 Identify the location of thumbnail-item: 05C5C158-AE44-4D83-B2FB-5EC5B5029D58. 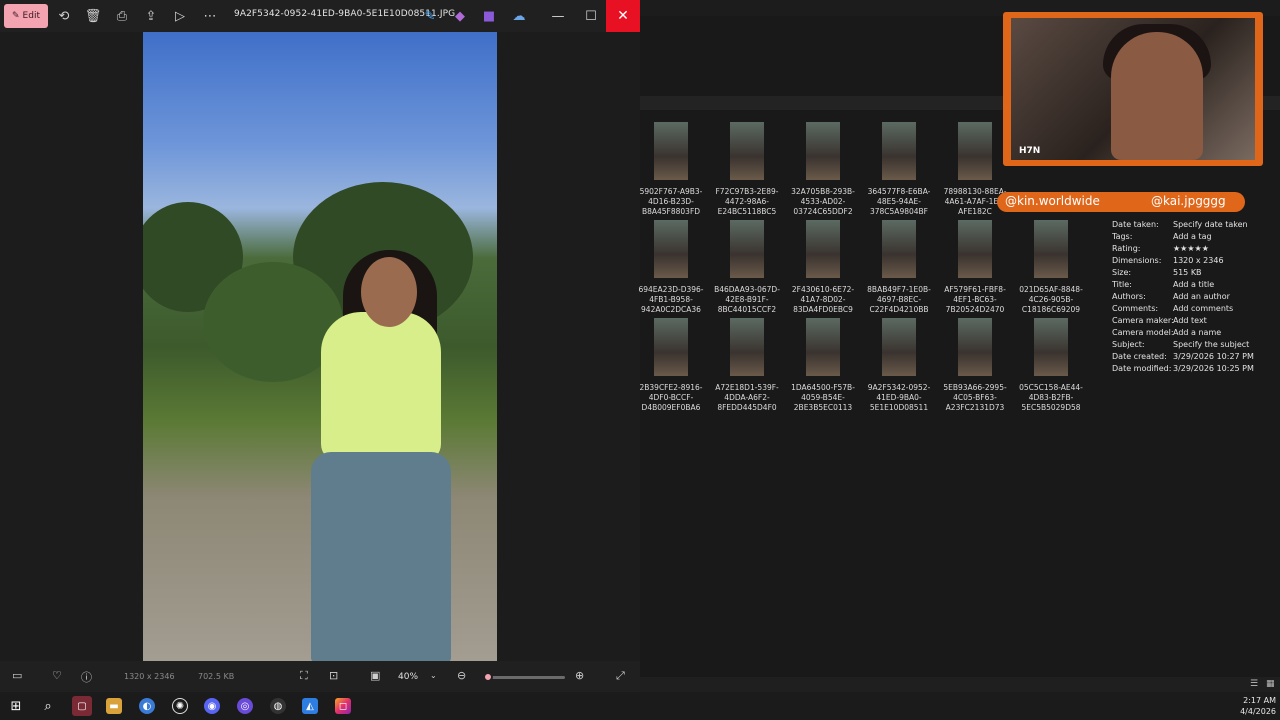
(1051, 366).